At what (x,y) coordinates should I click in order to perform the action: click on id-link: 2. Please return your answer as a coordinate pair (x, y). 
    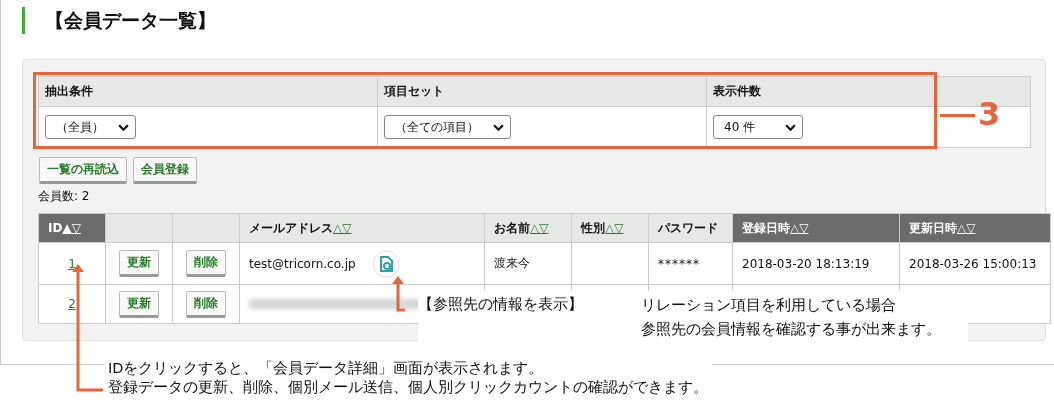
    Looking at the image, I should click on (72, 304).